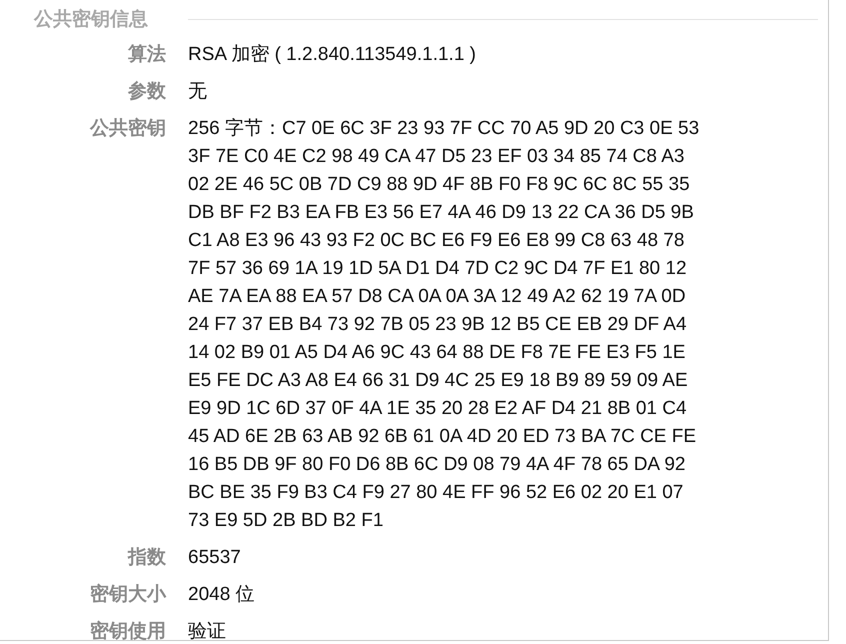  What do you see at coordinates (127, 128) in the screenshot?
I see `field-label: 公共密钥` at bounding box center [127, 128].